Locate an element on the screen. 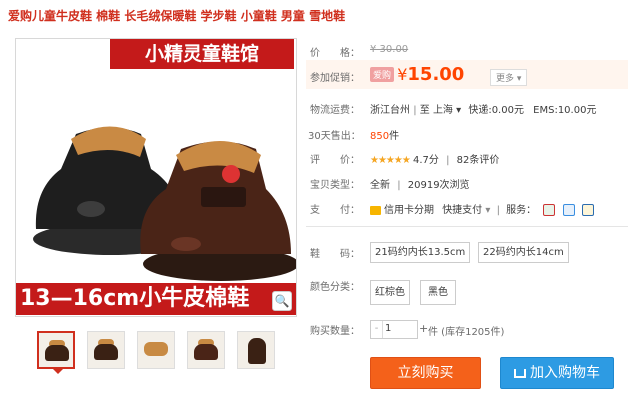  shipping-label: 物流运费： is located at coordinates (335, 110).